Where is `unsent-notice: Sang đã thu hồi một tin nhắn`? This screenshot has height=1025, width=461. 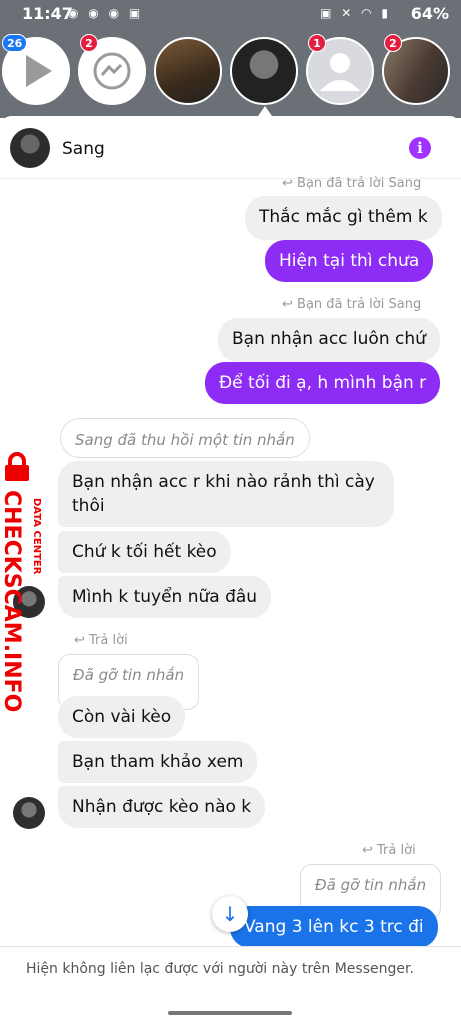
unsent-notice: Sang đã thu hồi một tin nhắn is located at coordinates (185, 438).